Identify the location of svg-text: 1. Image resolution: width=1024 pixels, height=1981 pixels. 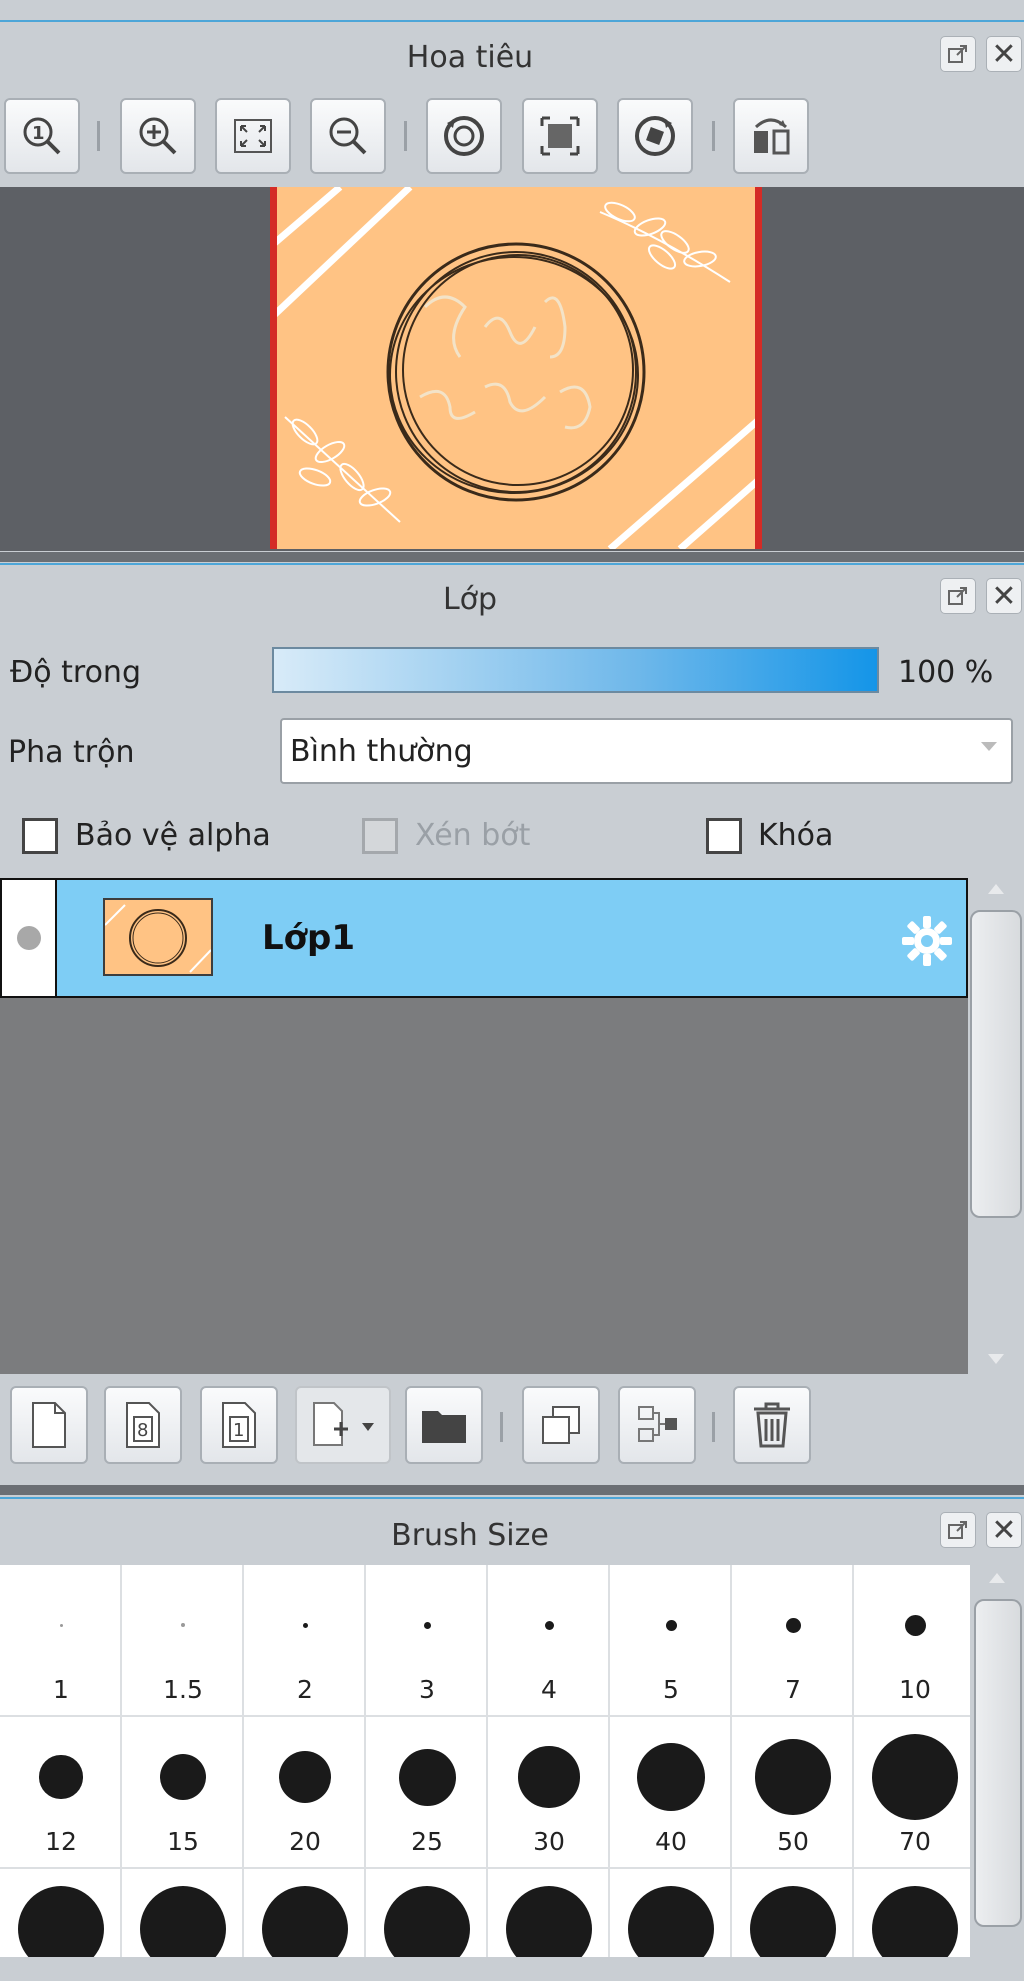
(238, 1430).